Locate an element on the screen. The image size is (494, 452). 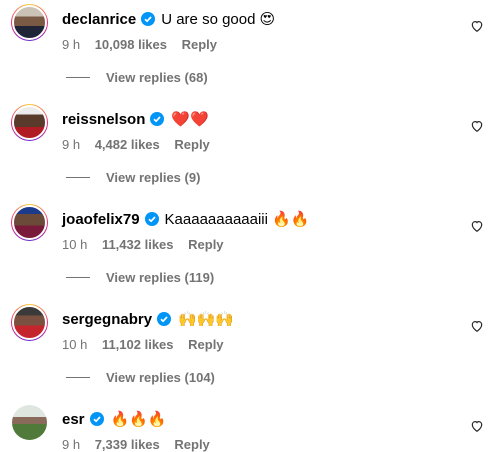
comment-meta: 10 h 11,102 likes Reply is located at coordinates (148, 344).